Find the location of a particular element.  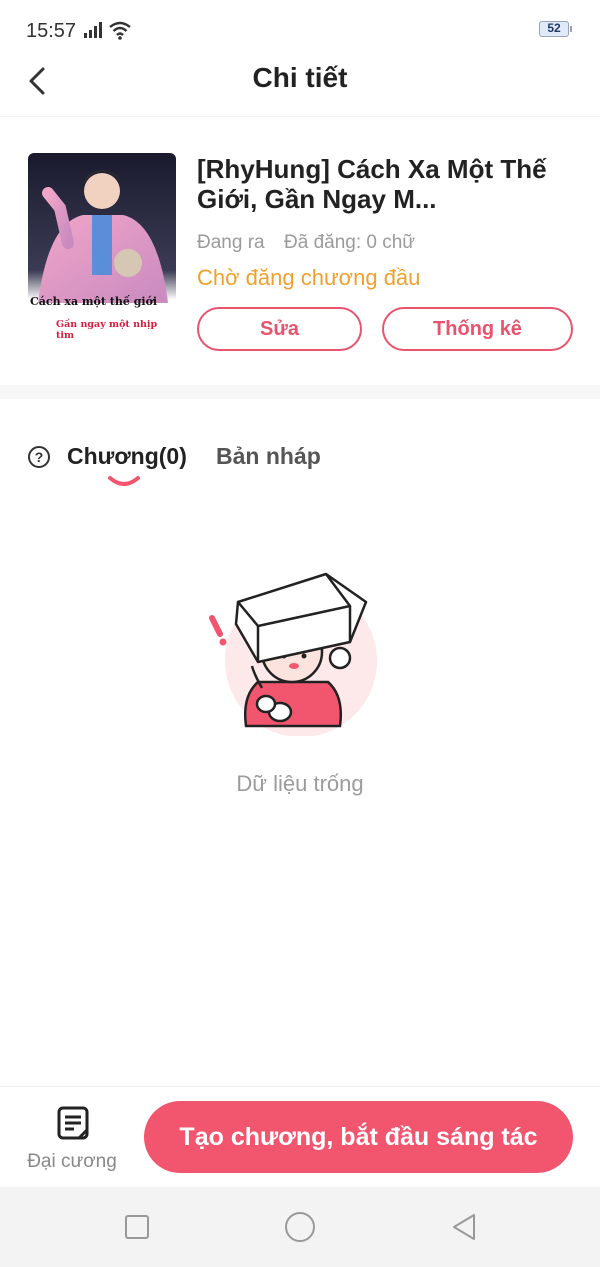

page-title: Chi tiết is located at coordinates (300, 77).